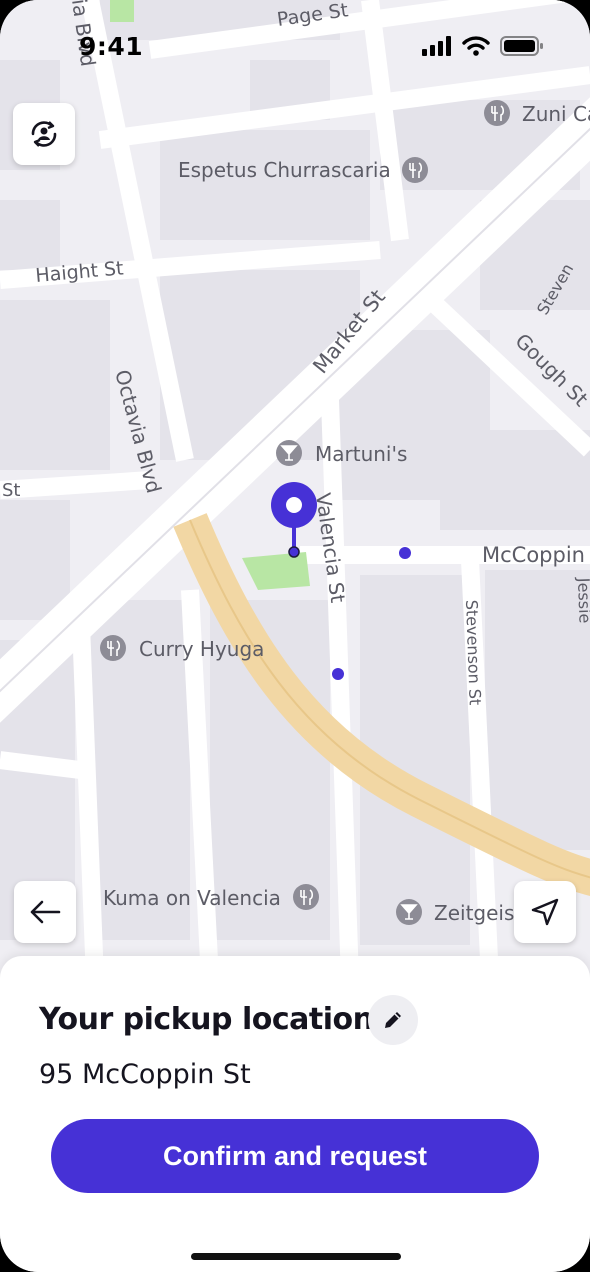 The width and height of the screenshot is (590, 1272). I want to click on cellular-signal-icon, so click(436, 46).